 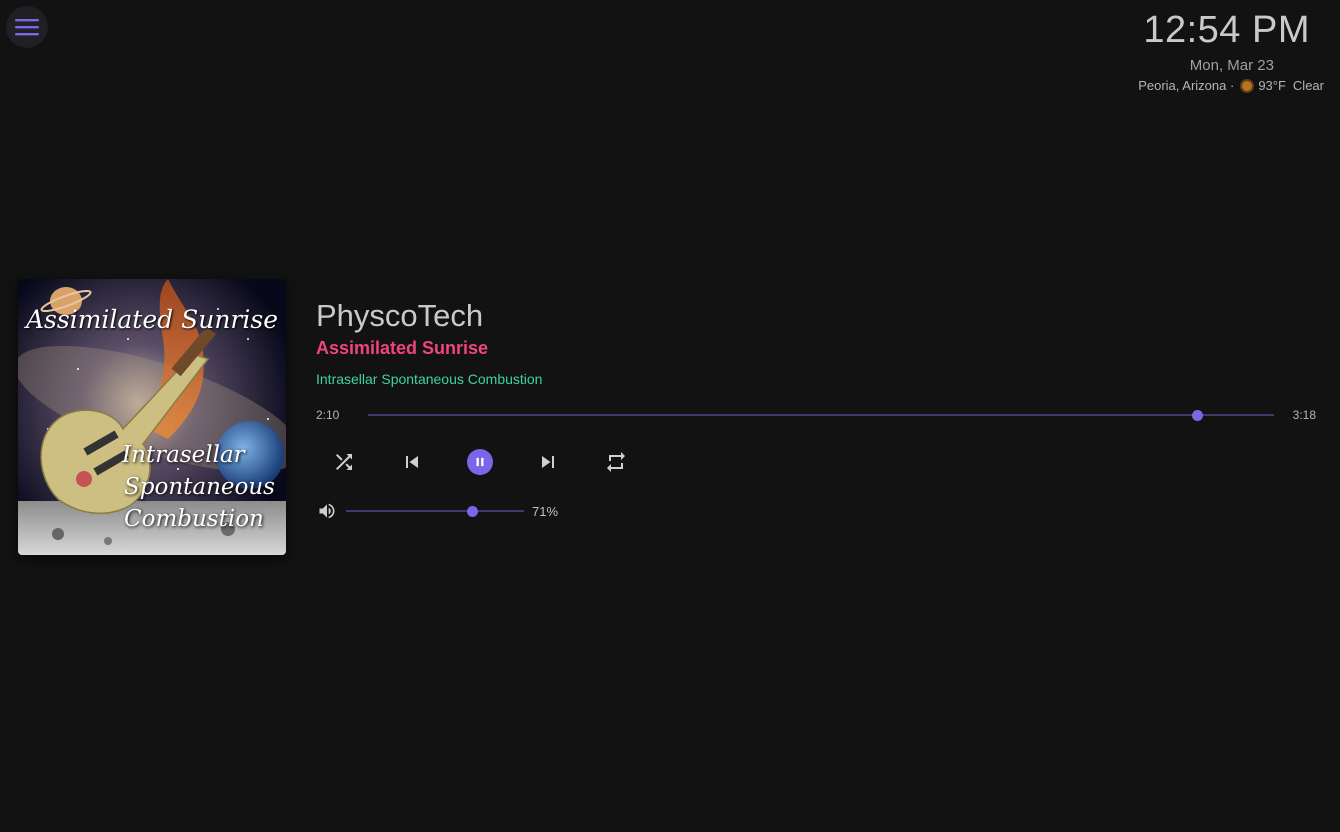 What do you see at coordinates (1304, 415) in the screenshot?
I see `duration-time: 3:18` at bounding box center [1304, 415].